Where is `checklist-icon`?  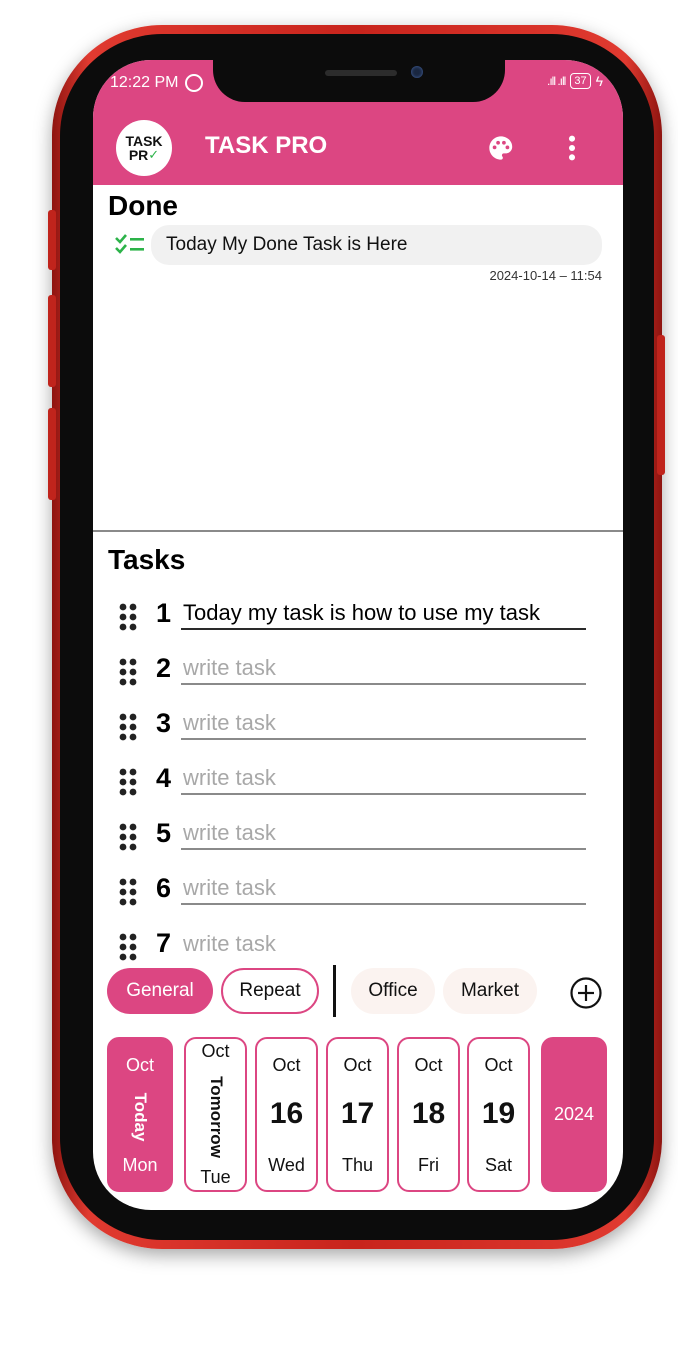
checklist-icon is located at coordinates (129, 244).